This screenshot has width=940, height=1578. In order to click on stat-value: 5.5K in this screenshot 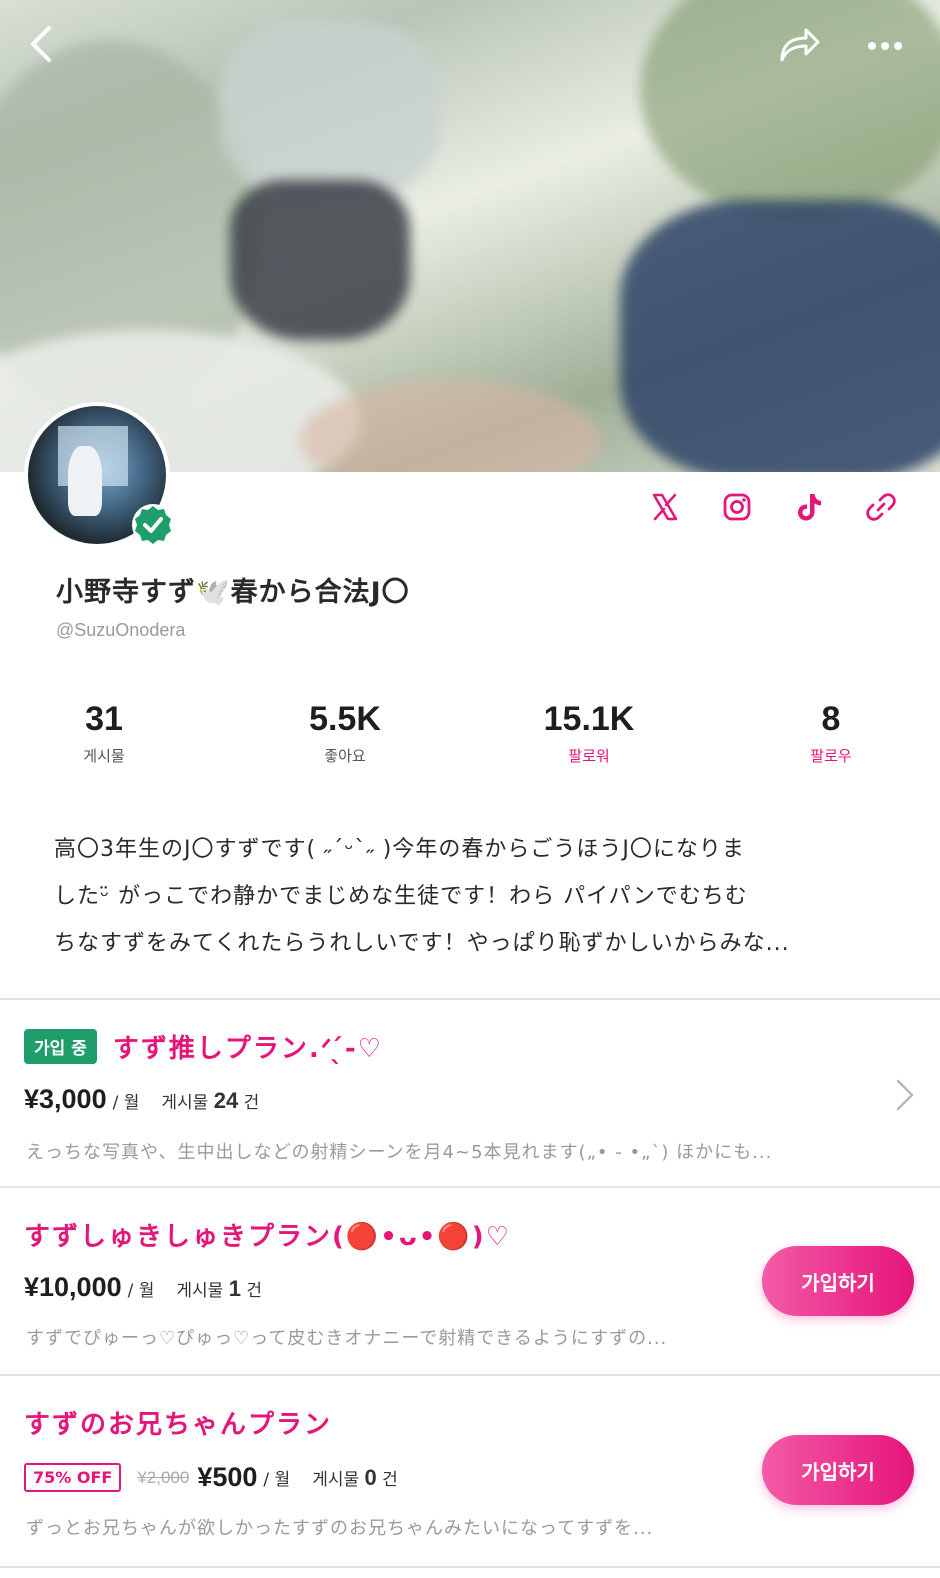, I will do `click(345, 719)`.